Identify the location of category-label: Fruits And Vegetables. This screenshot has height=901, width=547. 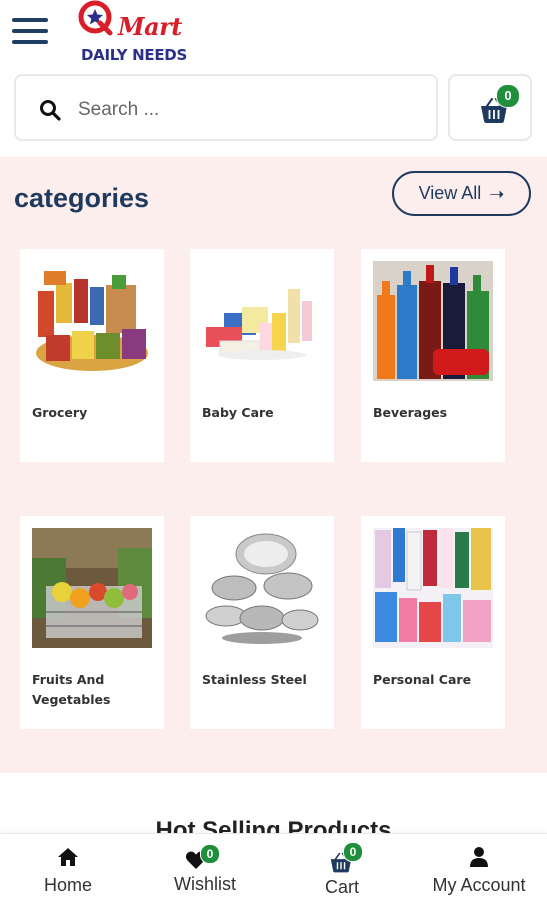
(71, 689).